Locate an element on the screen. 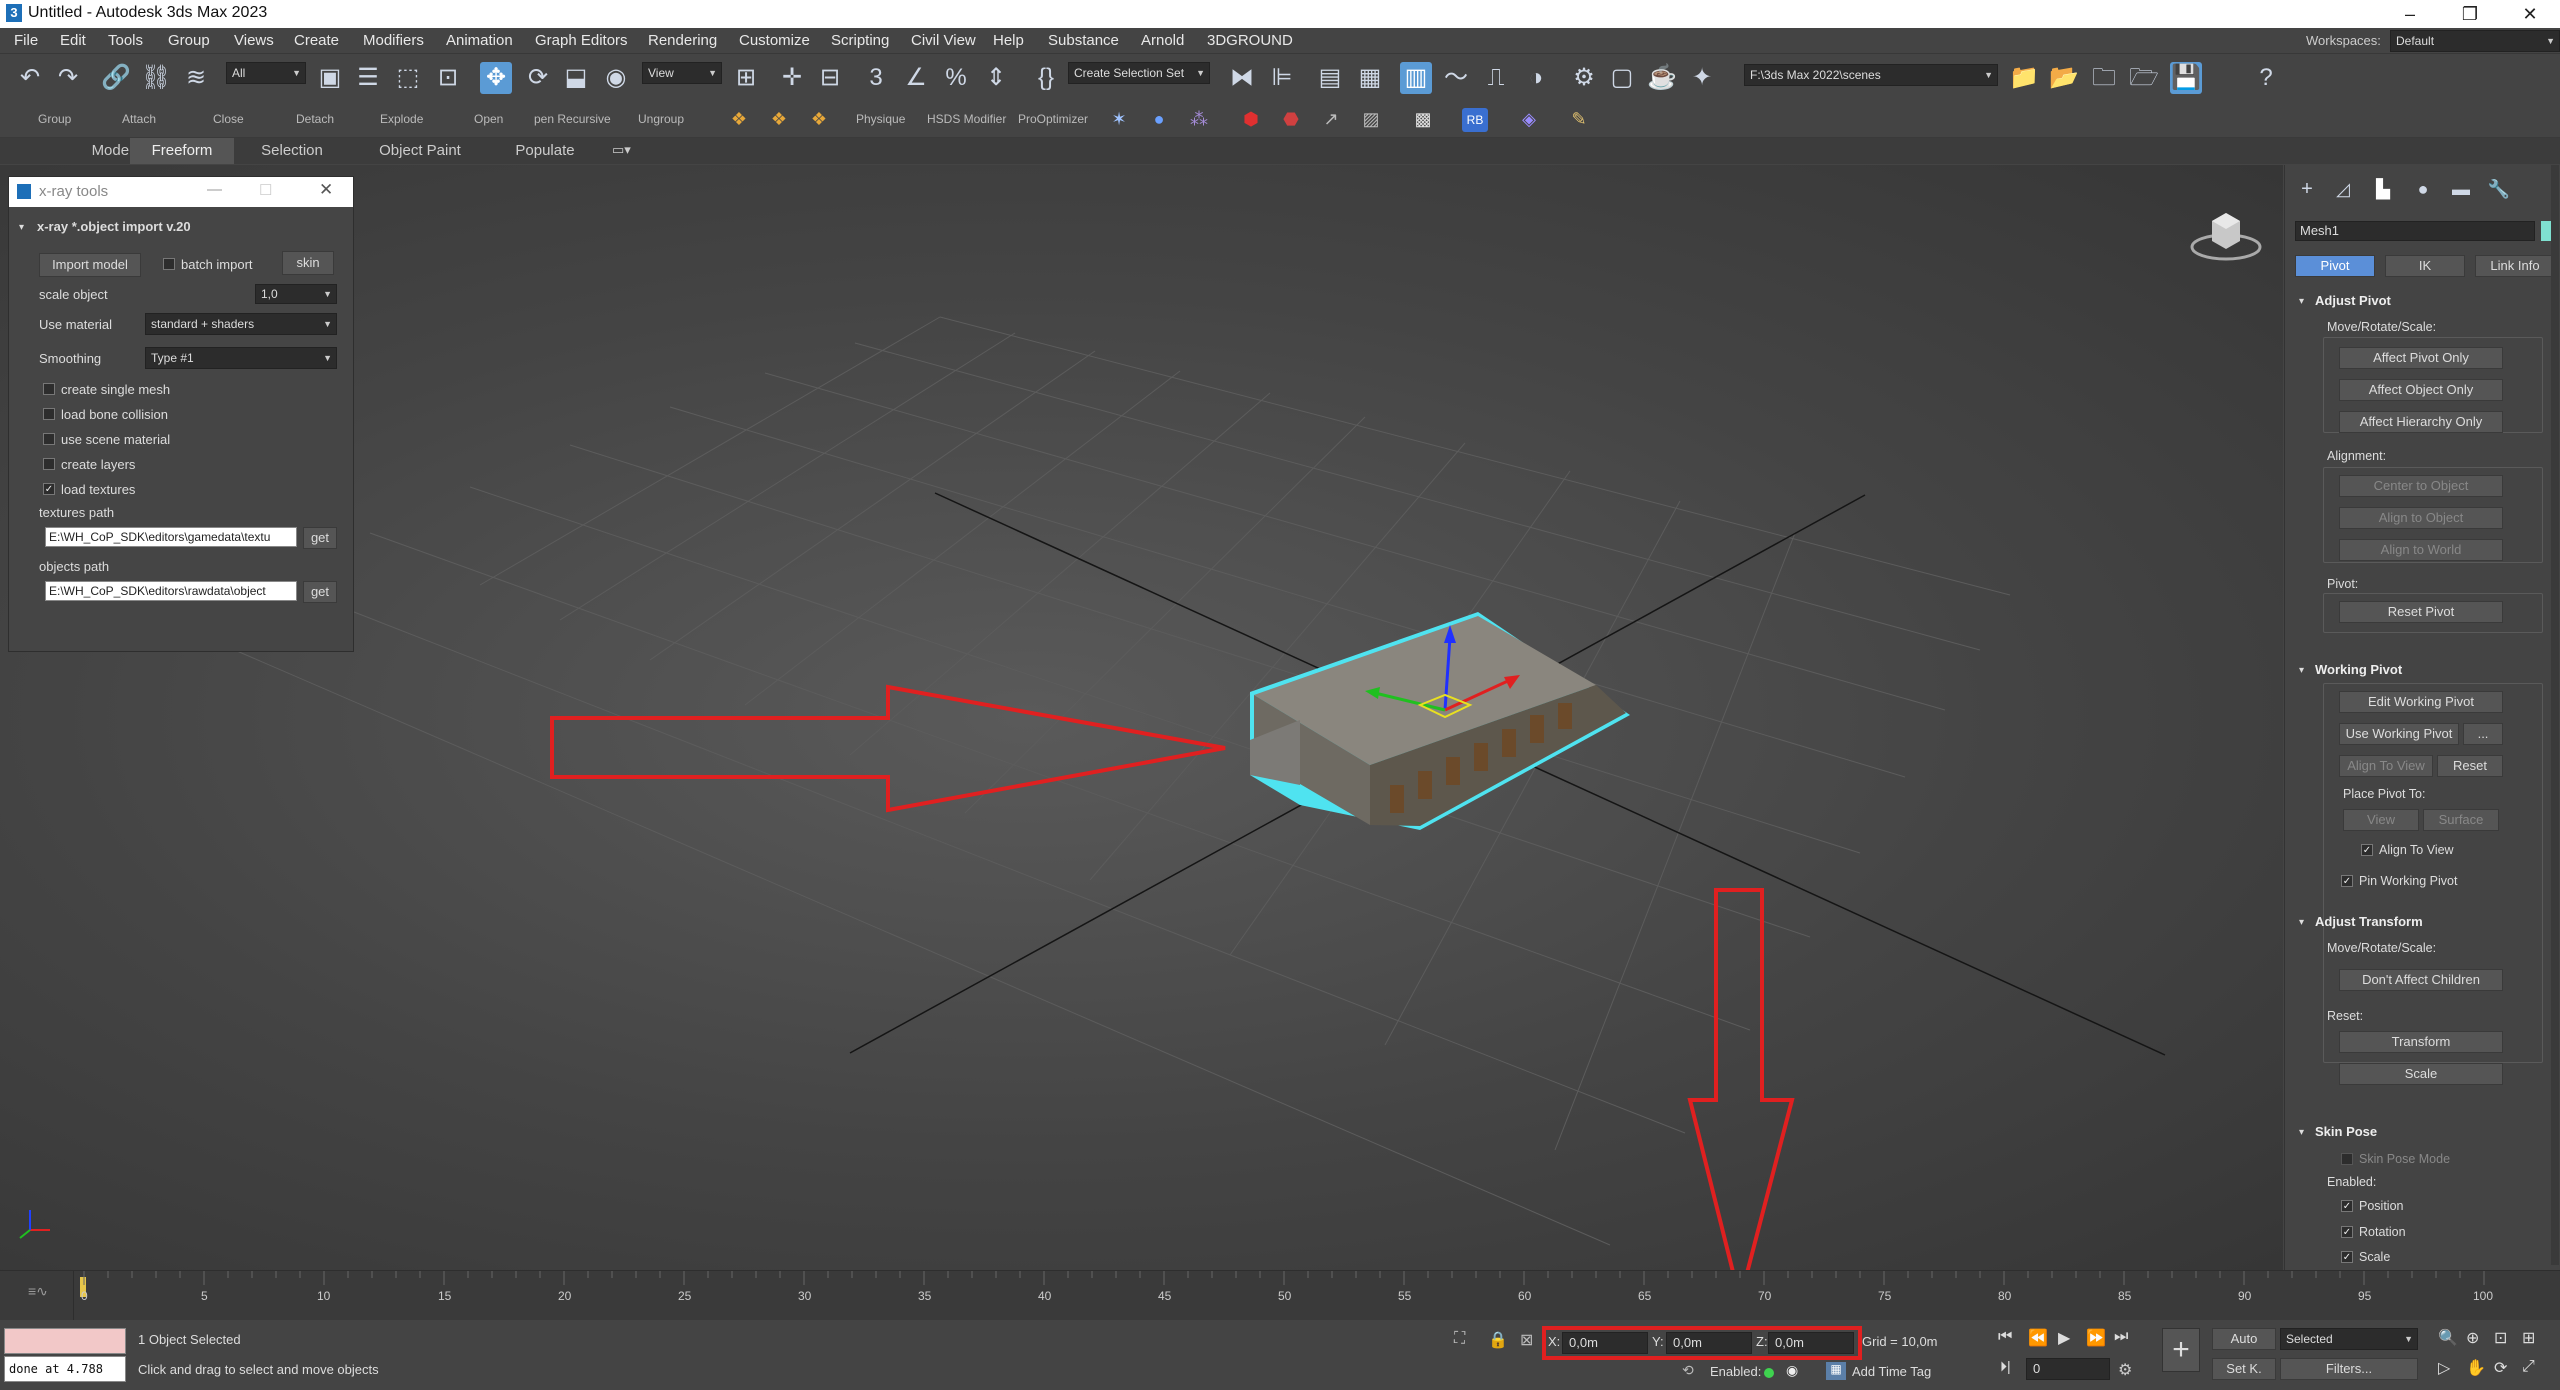 Image resolution: width=2560 pixels, height=1390 pixels. reset-pivot-button: Reset Pivot is located at coordinates (2421, 612).